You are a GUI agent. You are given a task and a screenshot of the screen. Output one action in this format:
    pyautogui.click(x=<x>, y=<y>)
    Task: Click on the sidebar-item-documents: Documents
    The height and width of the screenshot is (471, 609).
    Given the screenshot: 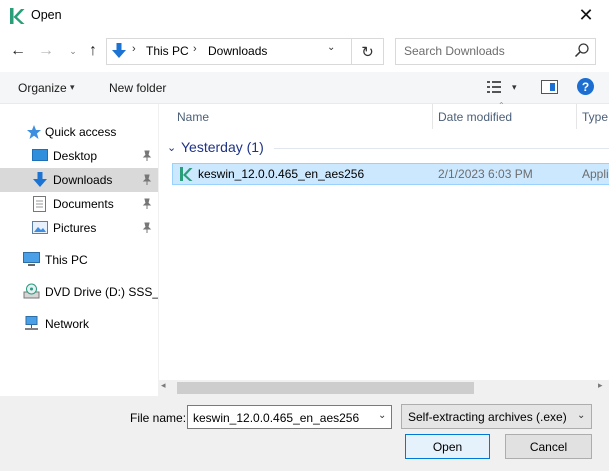 What is the action you would take?
    pyautogui.click(x=79, y=204)
    